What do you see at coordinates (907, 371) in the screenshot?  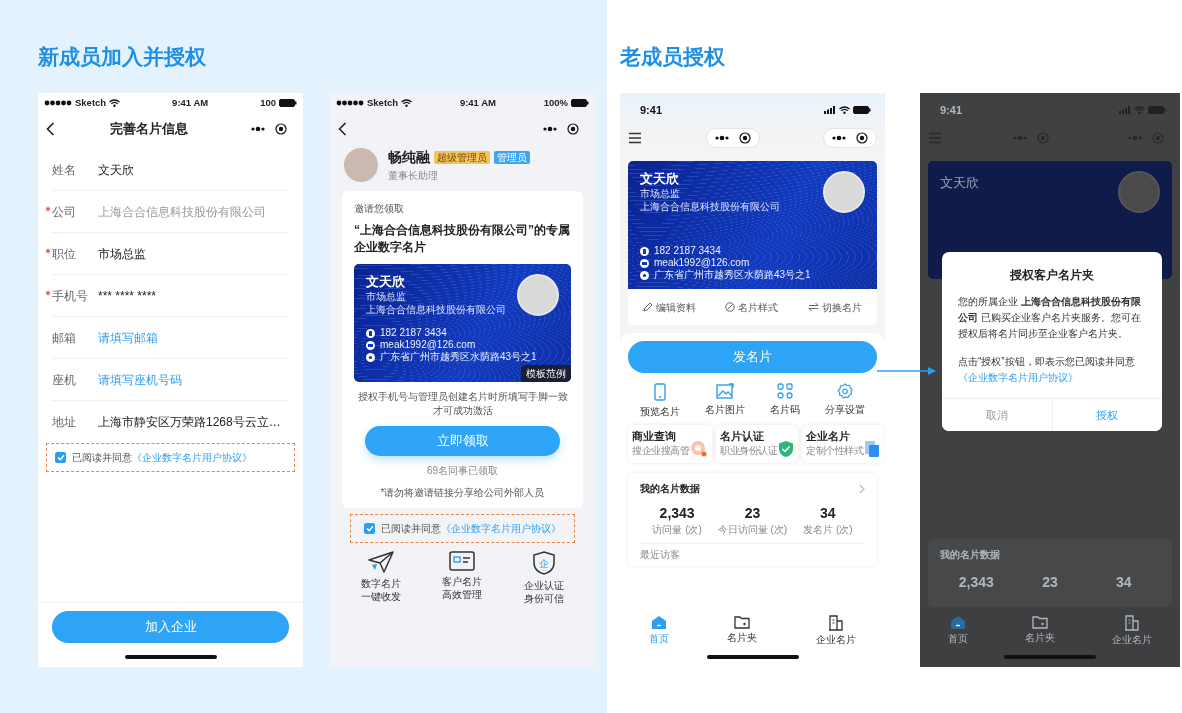 I see `flow-arrow` at bounding box center [907, 371].